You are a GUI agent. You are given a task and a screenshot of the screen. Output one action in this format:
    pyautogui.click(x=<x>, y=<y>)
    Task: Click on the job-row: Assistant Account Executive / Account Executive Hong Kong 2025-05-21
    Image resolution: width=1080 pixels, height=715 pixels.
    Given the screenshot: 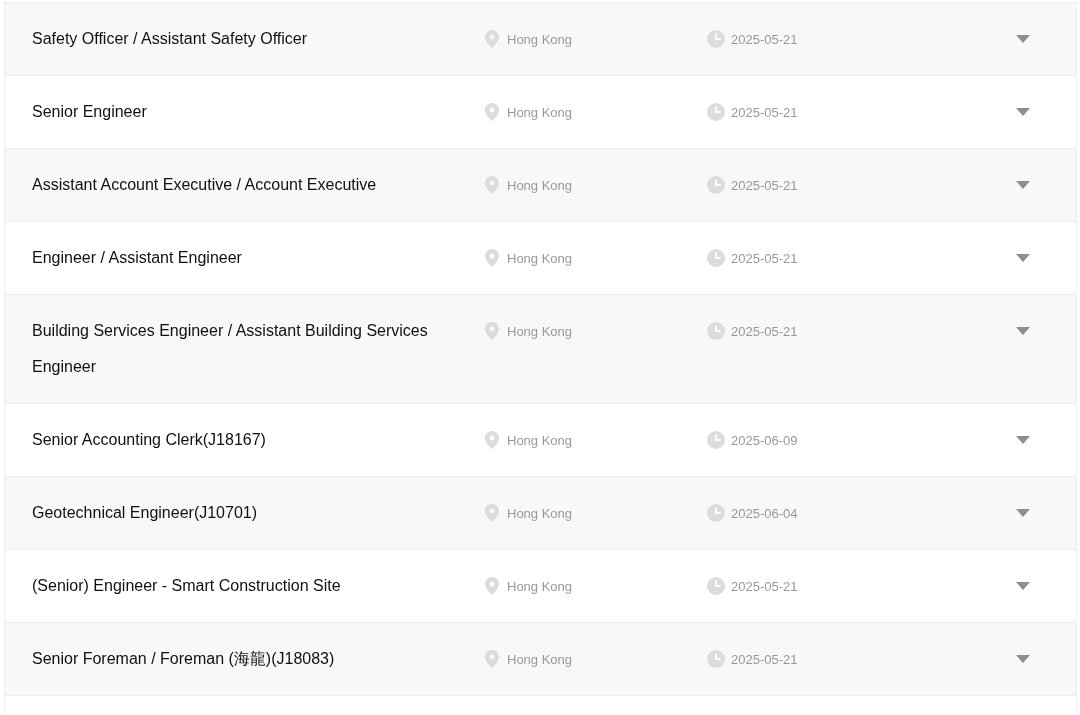 What is the action you would take?
    pyautogui.click(x=540, y=184)
    